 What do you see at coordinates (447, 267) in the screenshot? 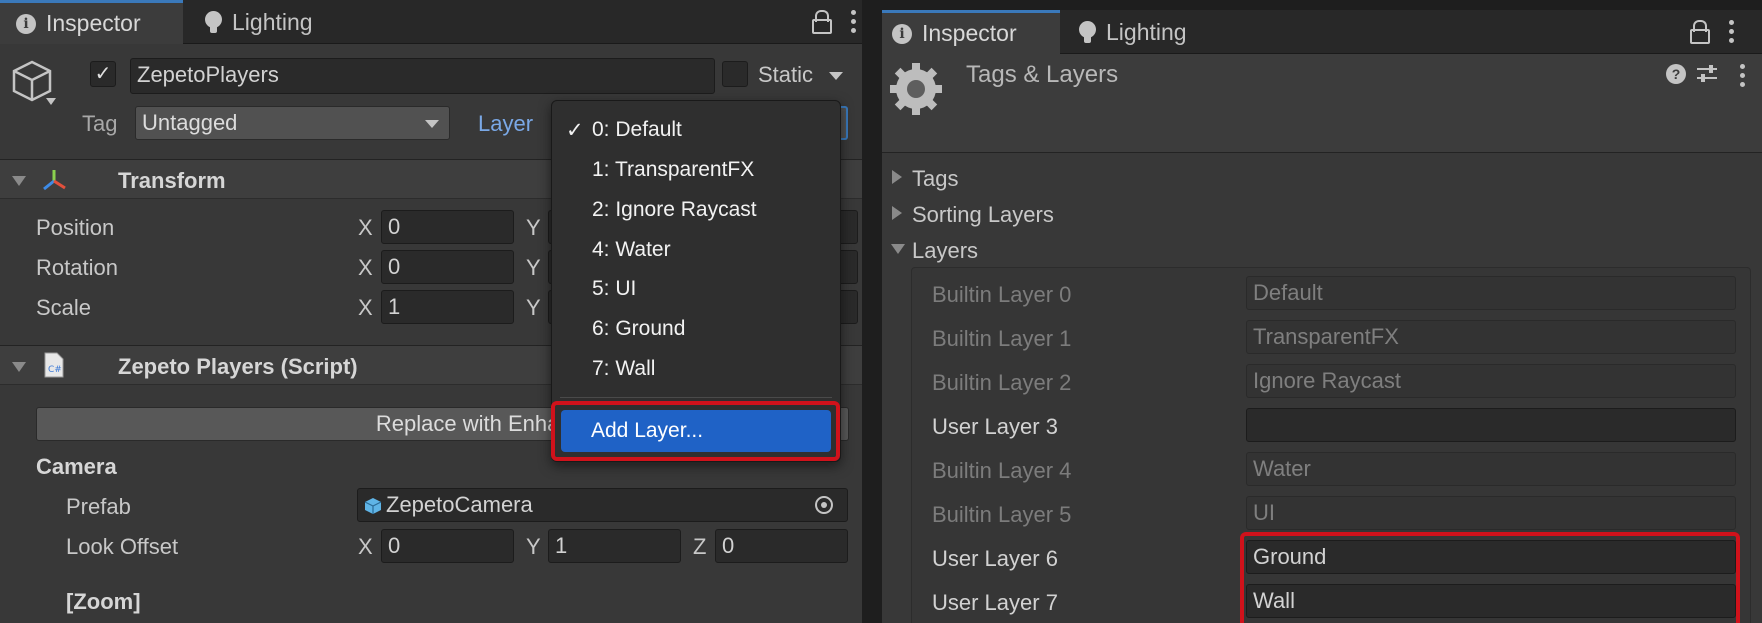
I see `rotation-x-field: 0` at bounding box center [447, 267].